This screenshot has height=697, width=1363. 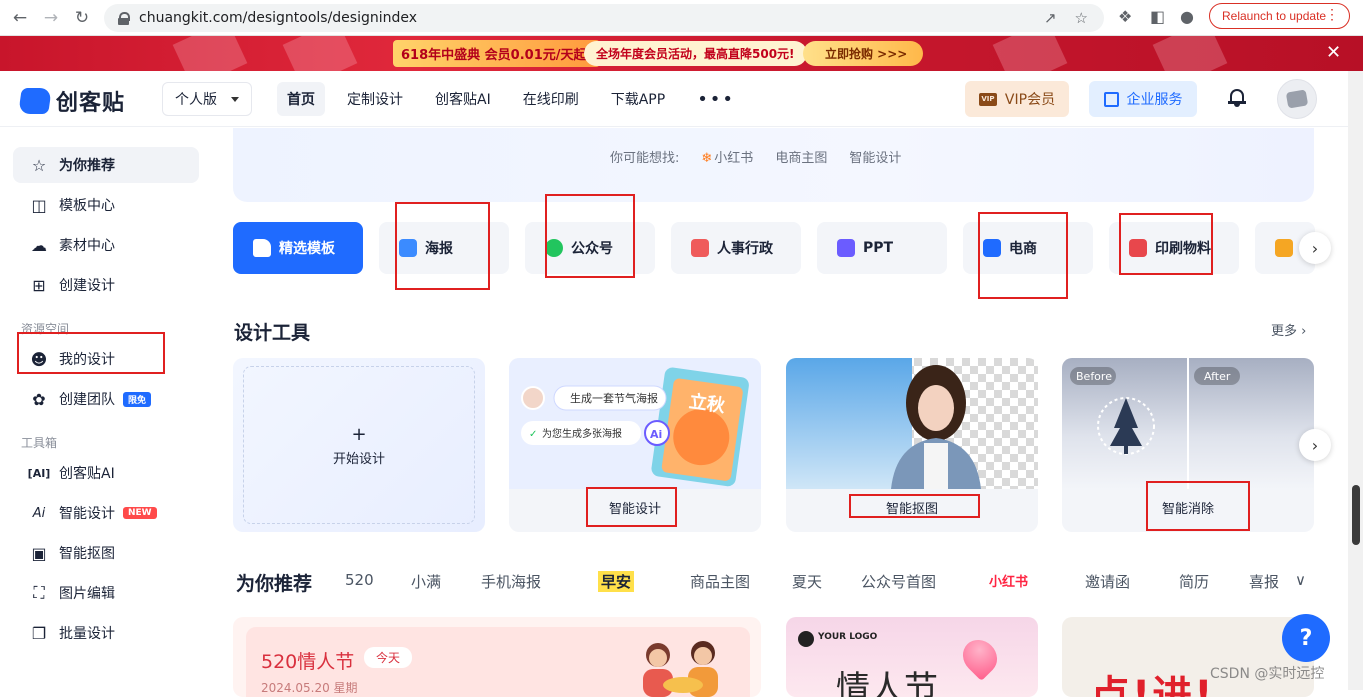 What do you see at coordinates (106, 359) in the screenshot?
I see `sidebar-item-my-designs: ☻ 我的设计` at bounding box center [106, 359].